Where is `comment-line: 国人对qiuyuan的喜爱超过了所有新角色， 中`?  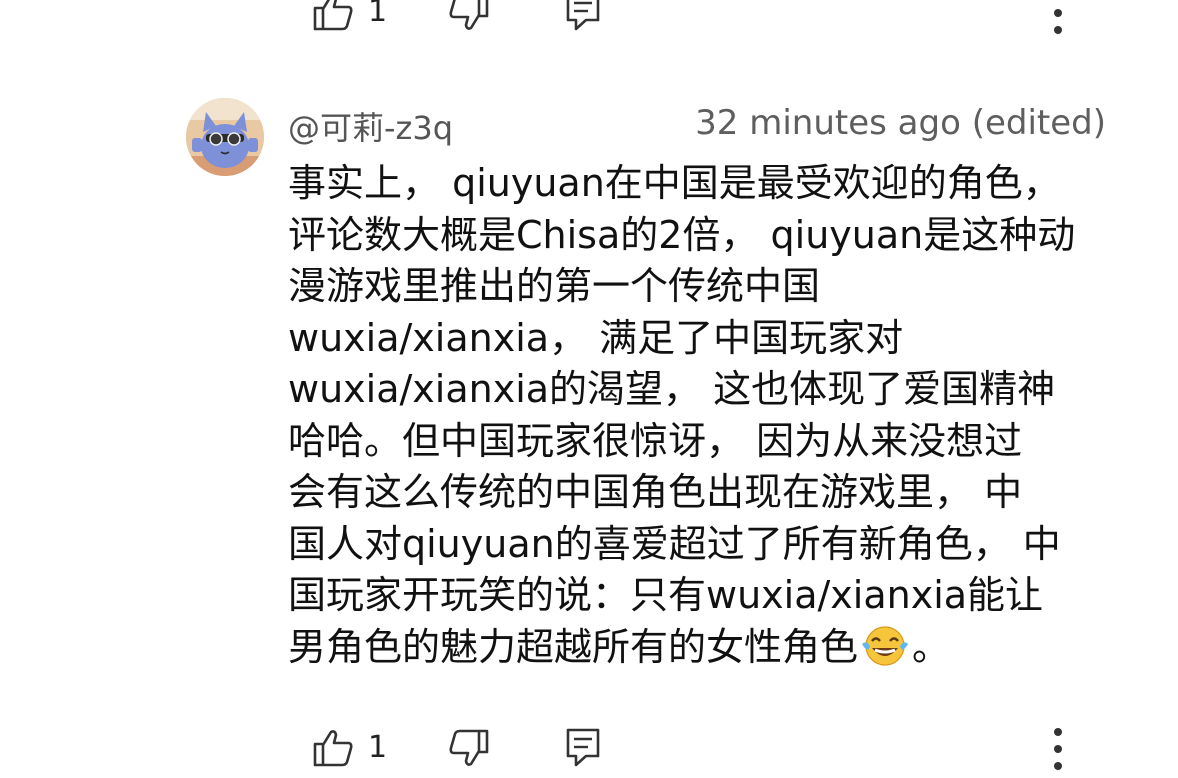
comment-line: 国人对qiuyuan的喜爱超过了所有新角色， 中 is located at coordinates (674, 543).